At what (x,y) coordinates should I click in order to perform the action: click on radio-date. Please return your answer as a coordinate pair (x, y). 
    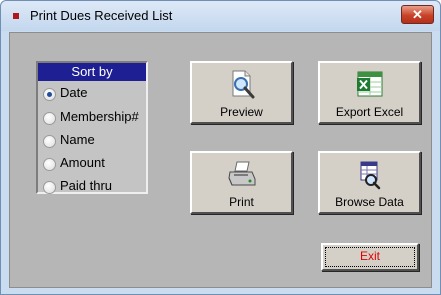
    Looking at the image, I should click on (49, 94).